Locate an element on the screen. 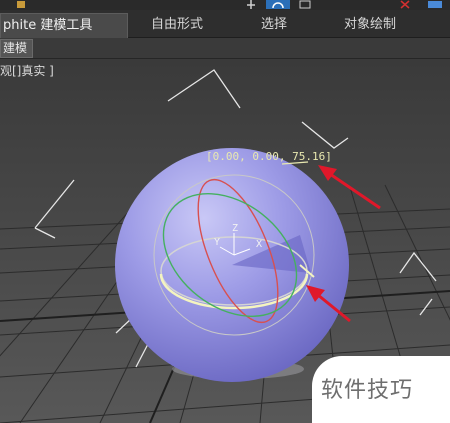 This screenshot has width=450, height=423. rotate-icon is located at coordinates (278, 4).